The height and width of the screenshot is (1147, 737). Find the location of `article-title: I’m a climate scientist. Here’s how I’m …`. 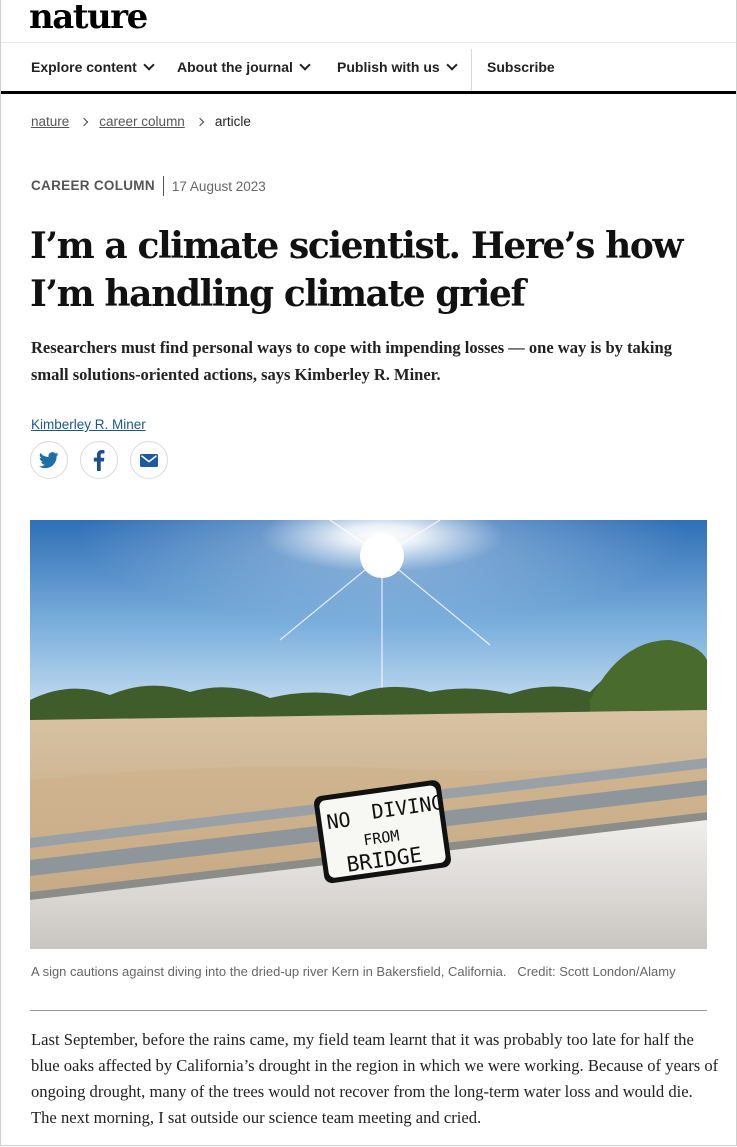

article-title: I’m a climate scientist. Here’s how I’m … is located at coordinates (357, 270).